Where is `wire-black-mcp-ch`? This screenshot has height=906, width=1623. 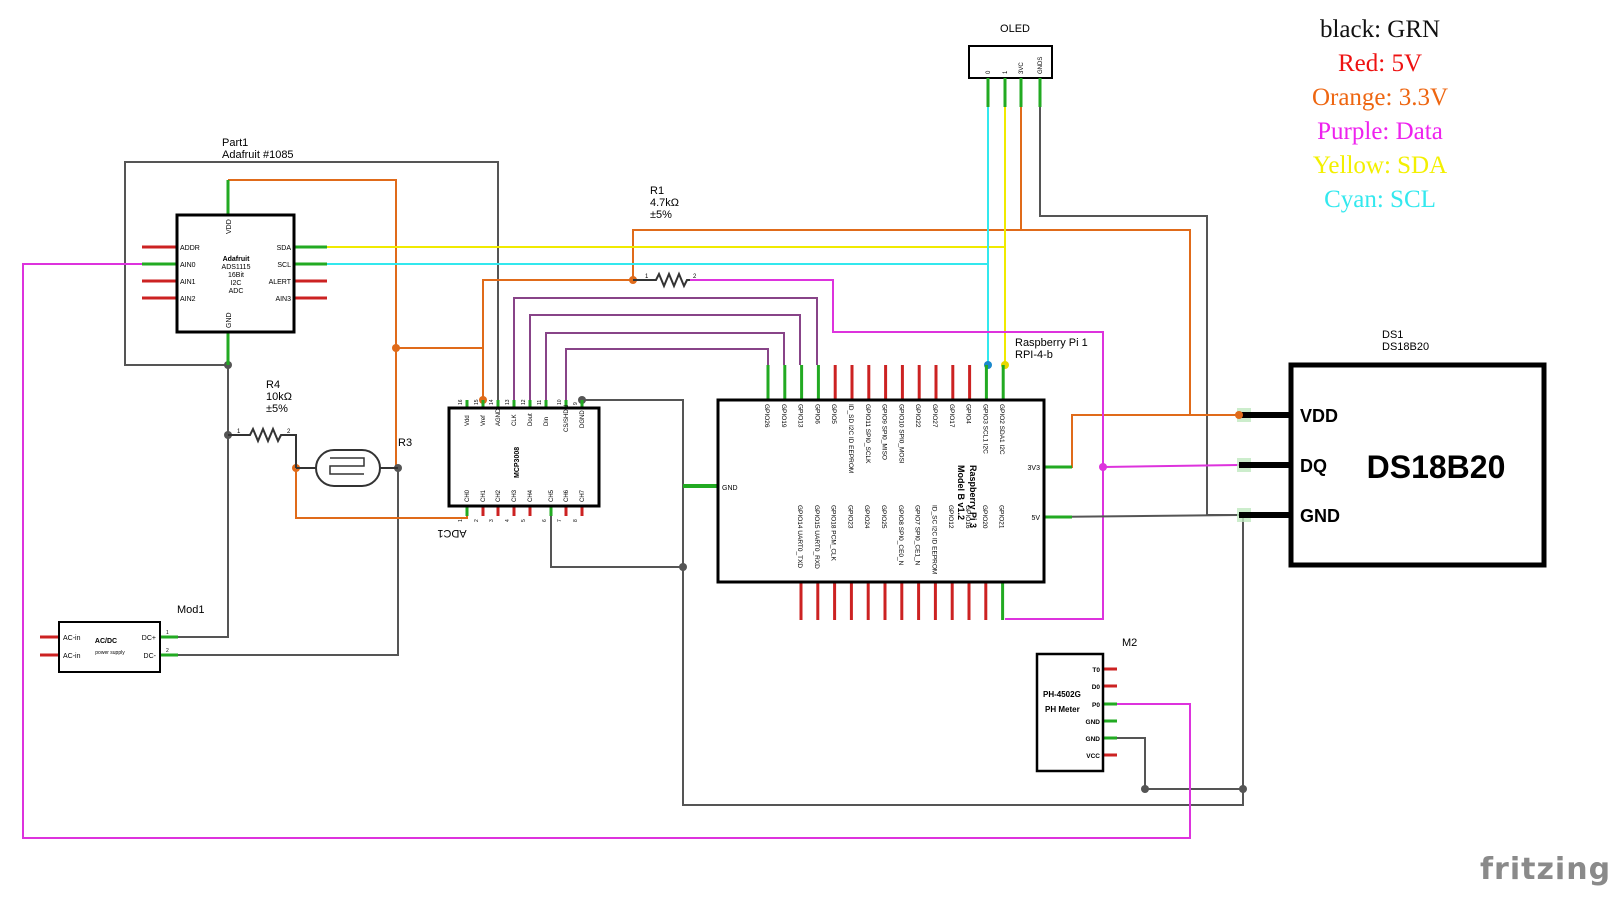 wire-black-mcp-ch is located at coordinates (616, 542).